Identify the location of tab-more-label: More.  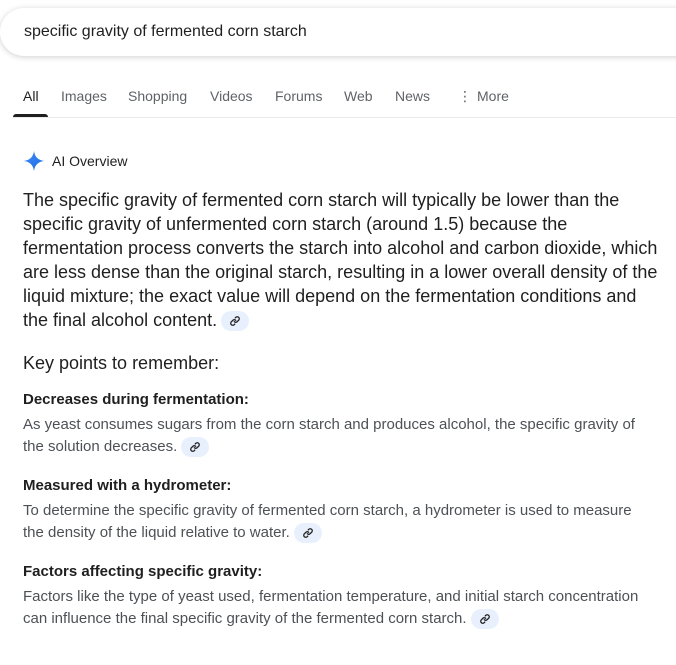
(493, 96).